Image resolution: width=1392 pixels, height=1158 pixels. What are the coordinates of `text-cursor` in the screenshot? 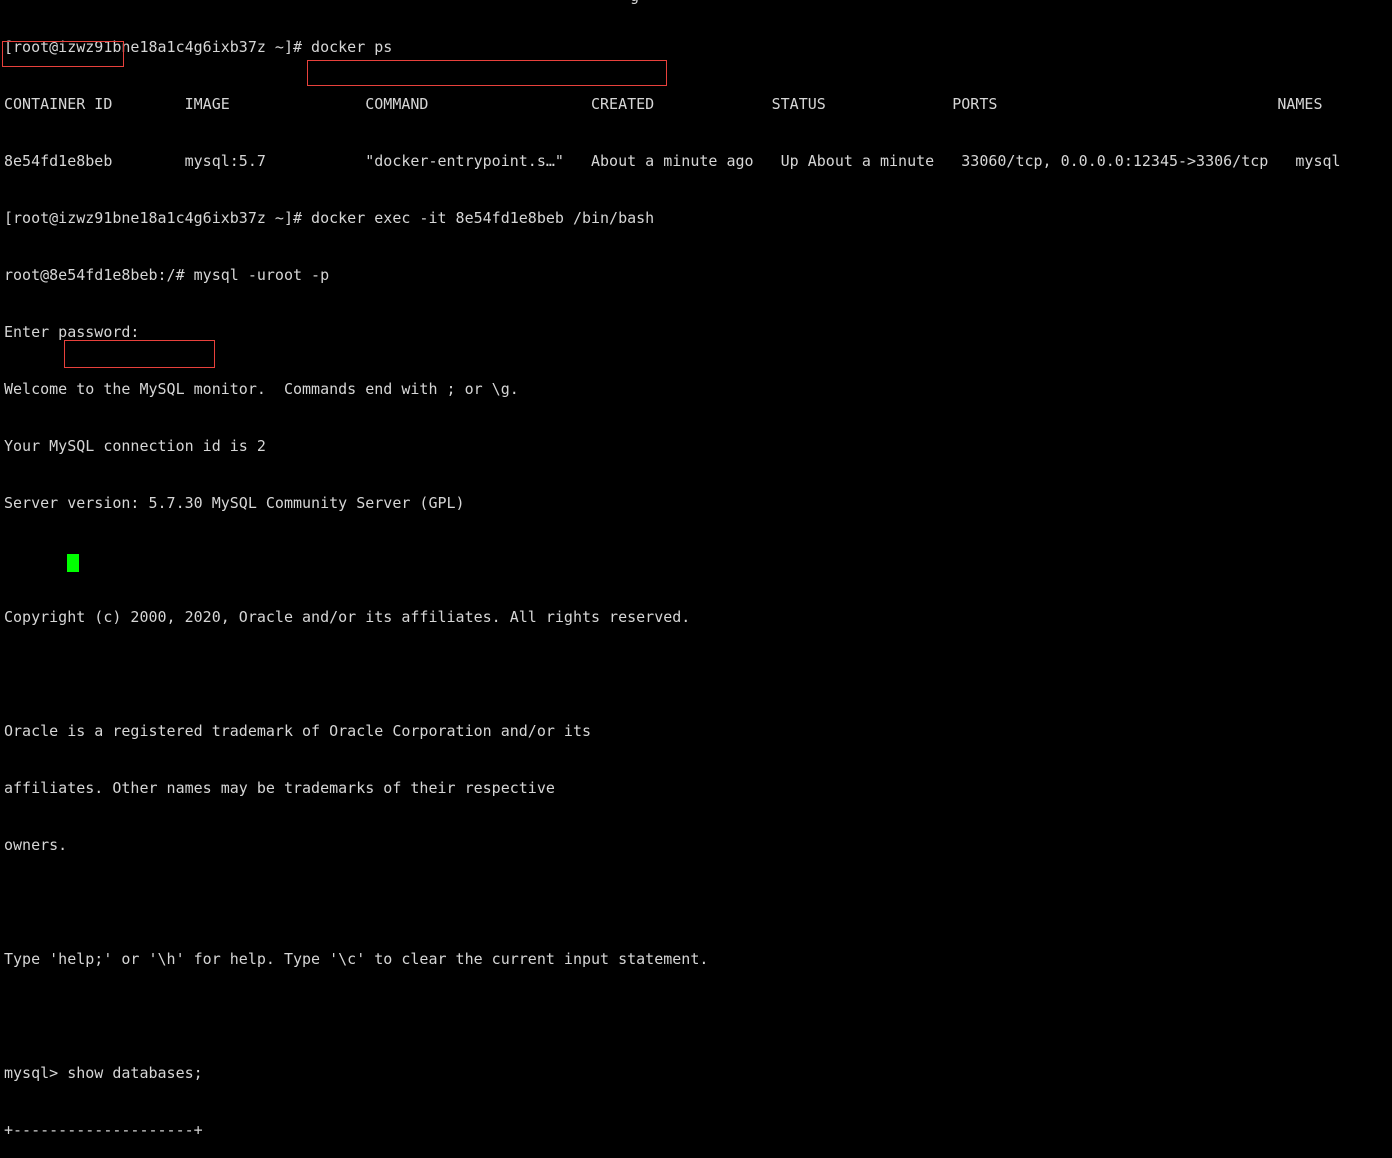 It's located at (73, 563).